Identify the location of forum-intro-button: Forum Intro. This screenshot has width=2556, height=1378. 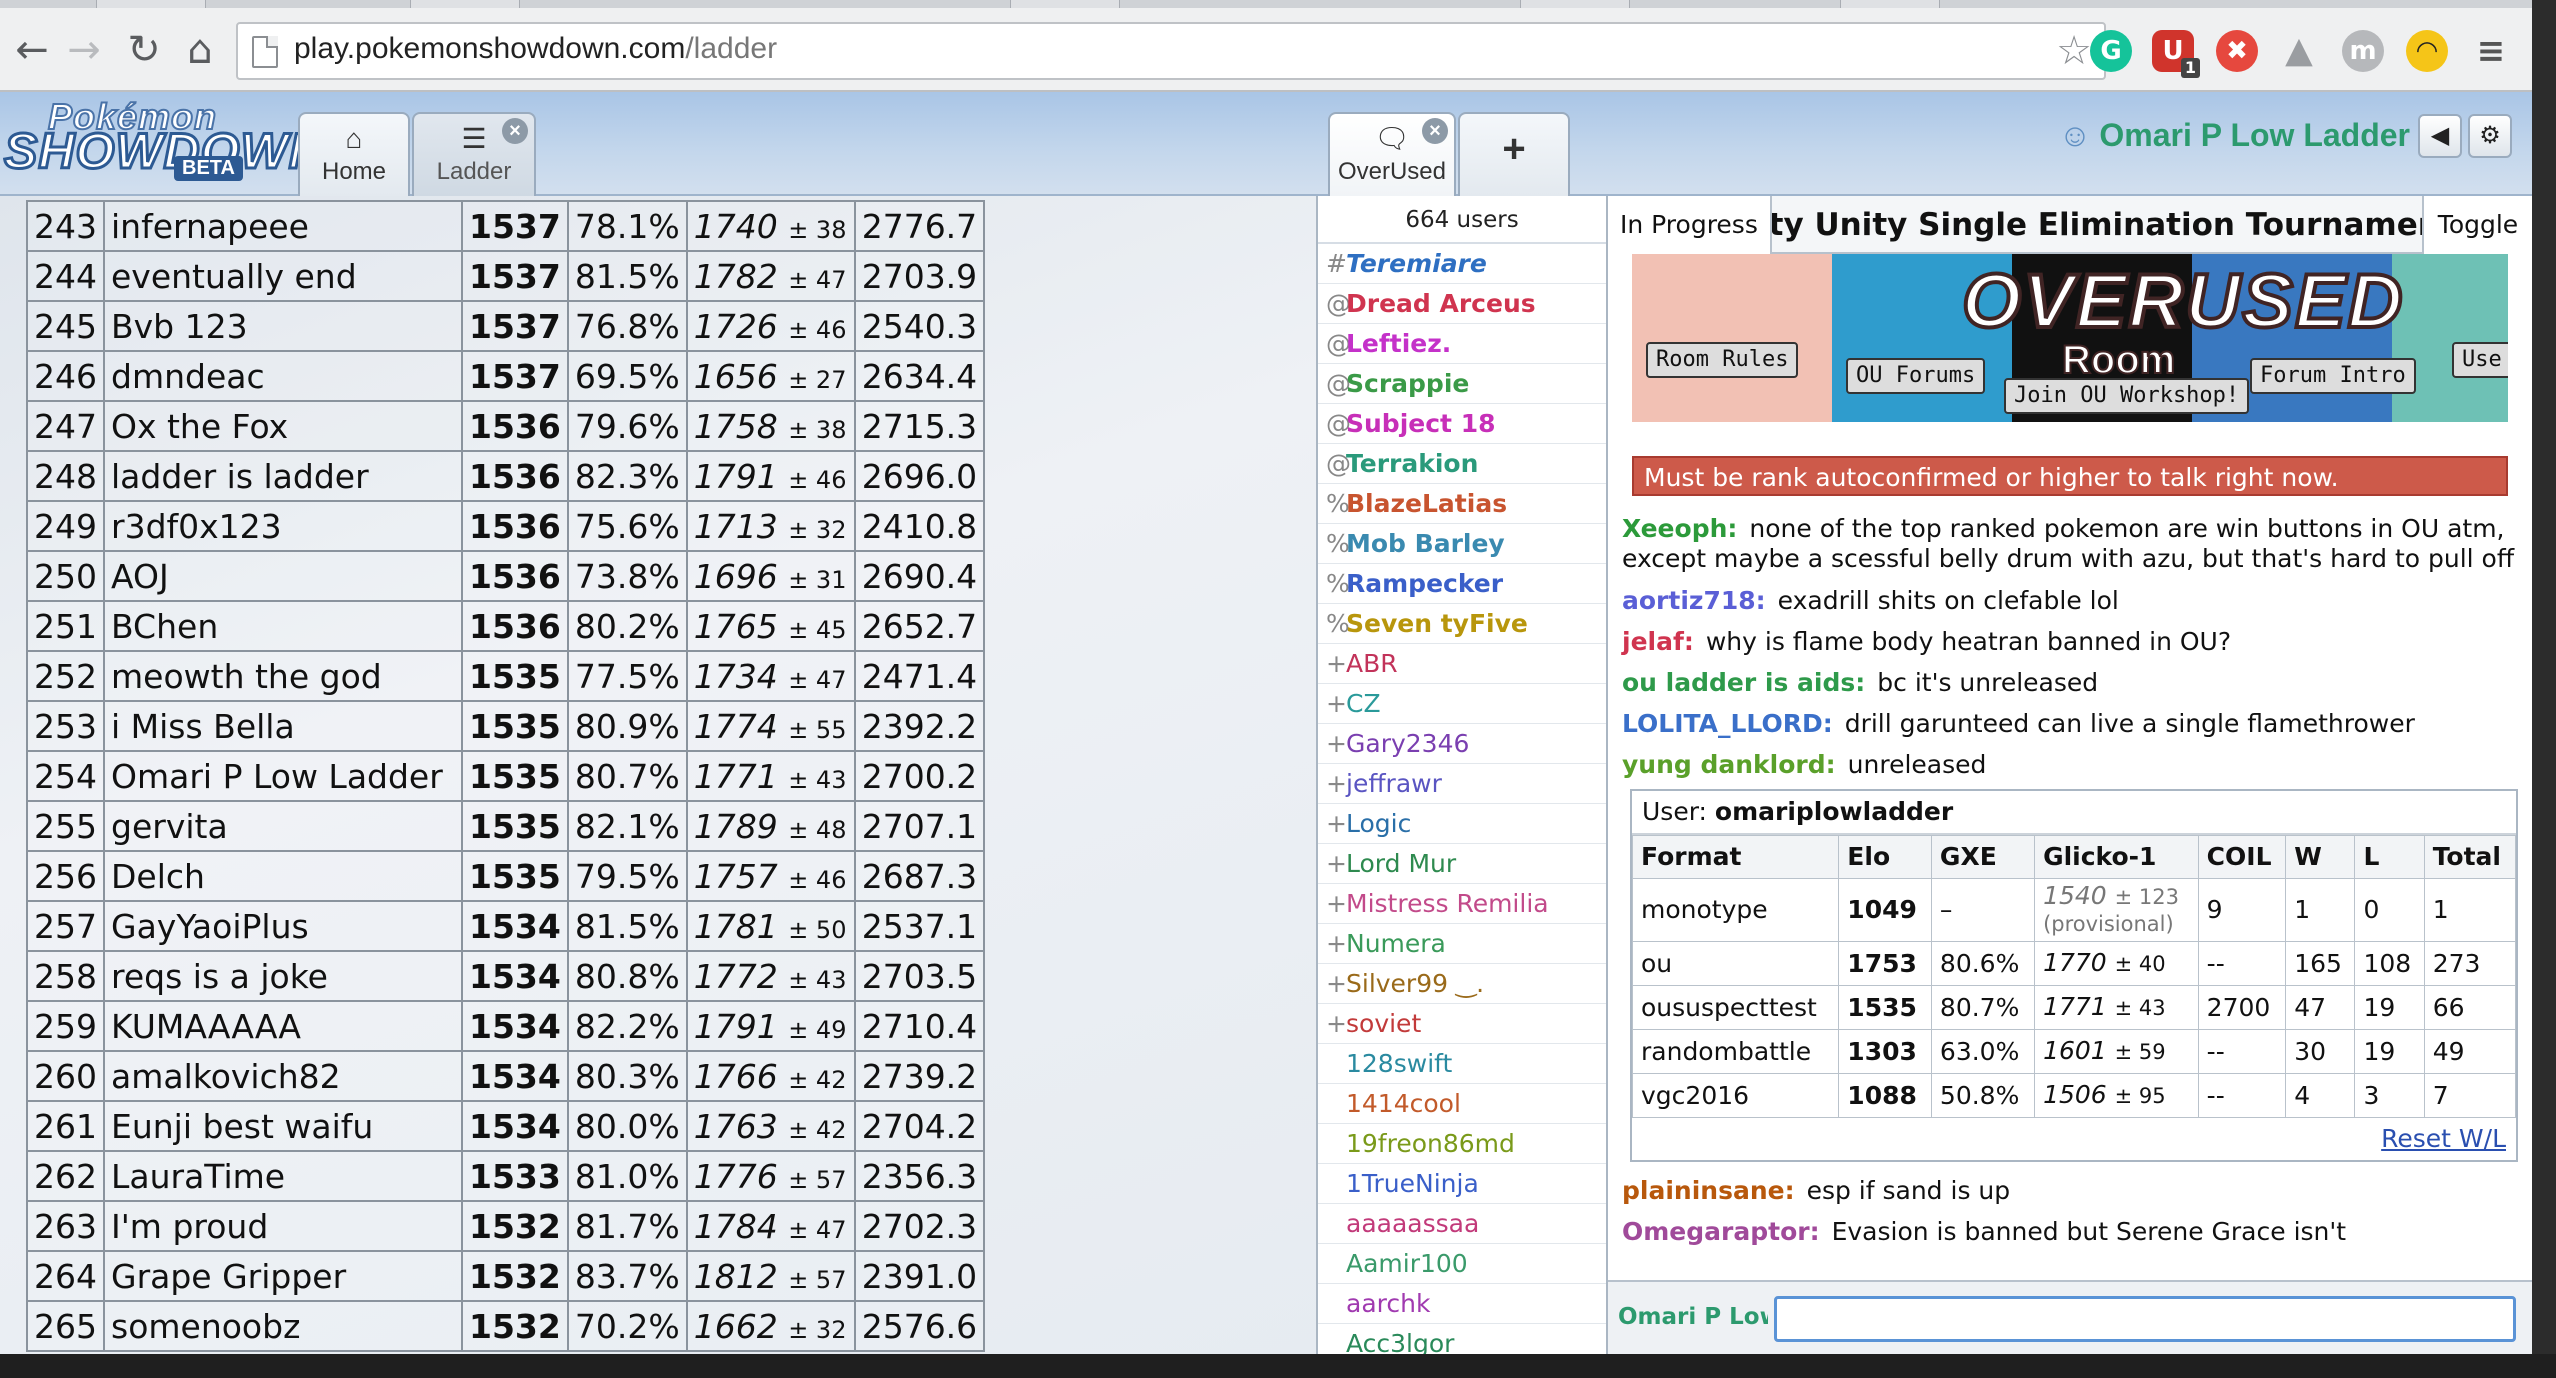
(2333, 376).